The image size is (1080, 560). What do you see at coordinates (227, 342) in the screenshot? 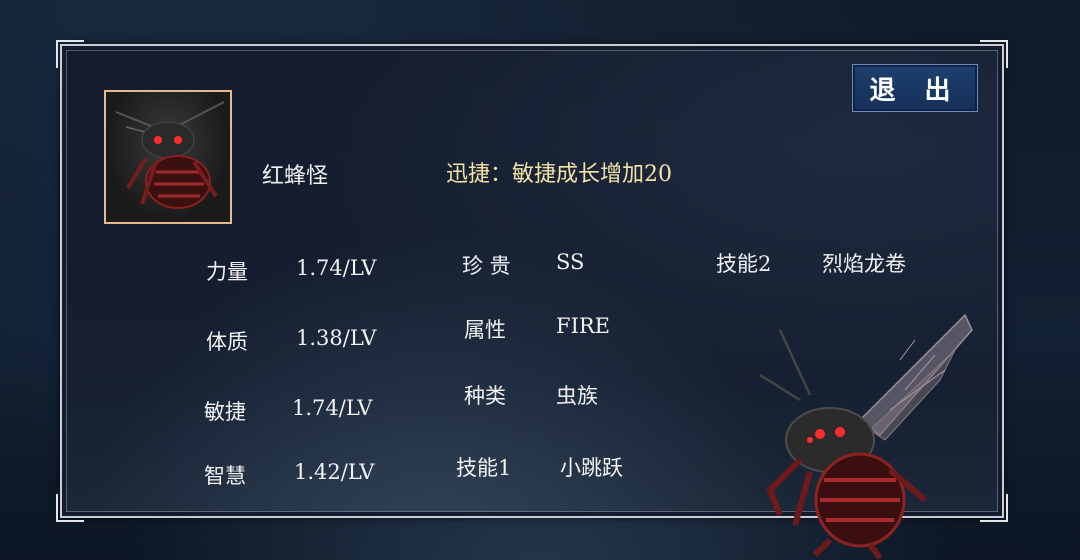
I see `stat-label-constitution: 体质` at bounding box center [227, 342].